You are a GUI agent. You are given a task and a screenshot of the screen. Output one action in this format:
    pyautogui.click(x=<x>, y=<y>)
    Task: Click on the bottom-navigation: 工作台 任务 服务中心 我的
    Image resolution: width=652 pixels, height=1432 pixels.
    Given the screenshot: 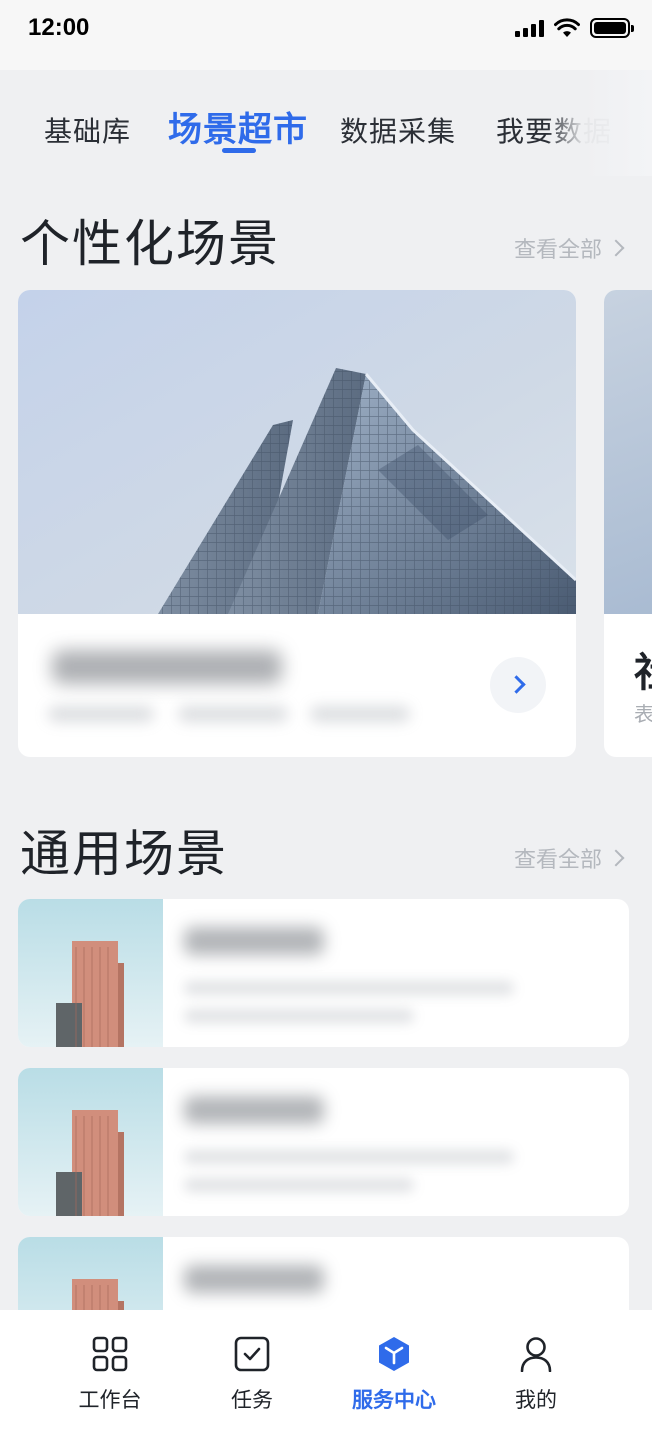 What is the action you would take?
    pyautogui.click(x=326, y=1371)
    